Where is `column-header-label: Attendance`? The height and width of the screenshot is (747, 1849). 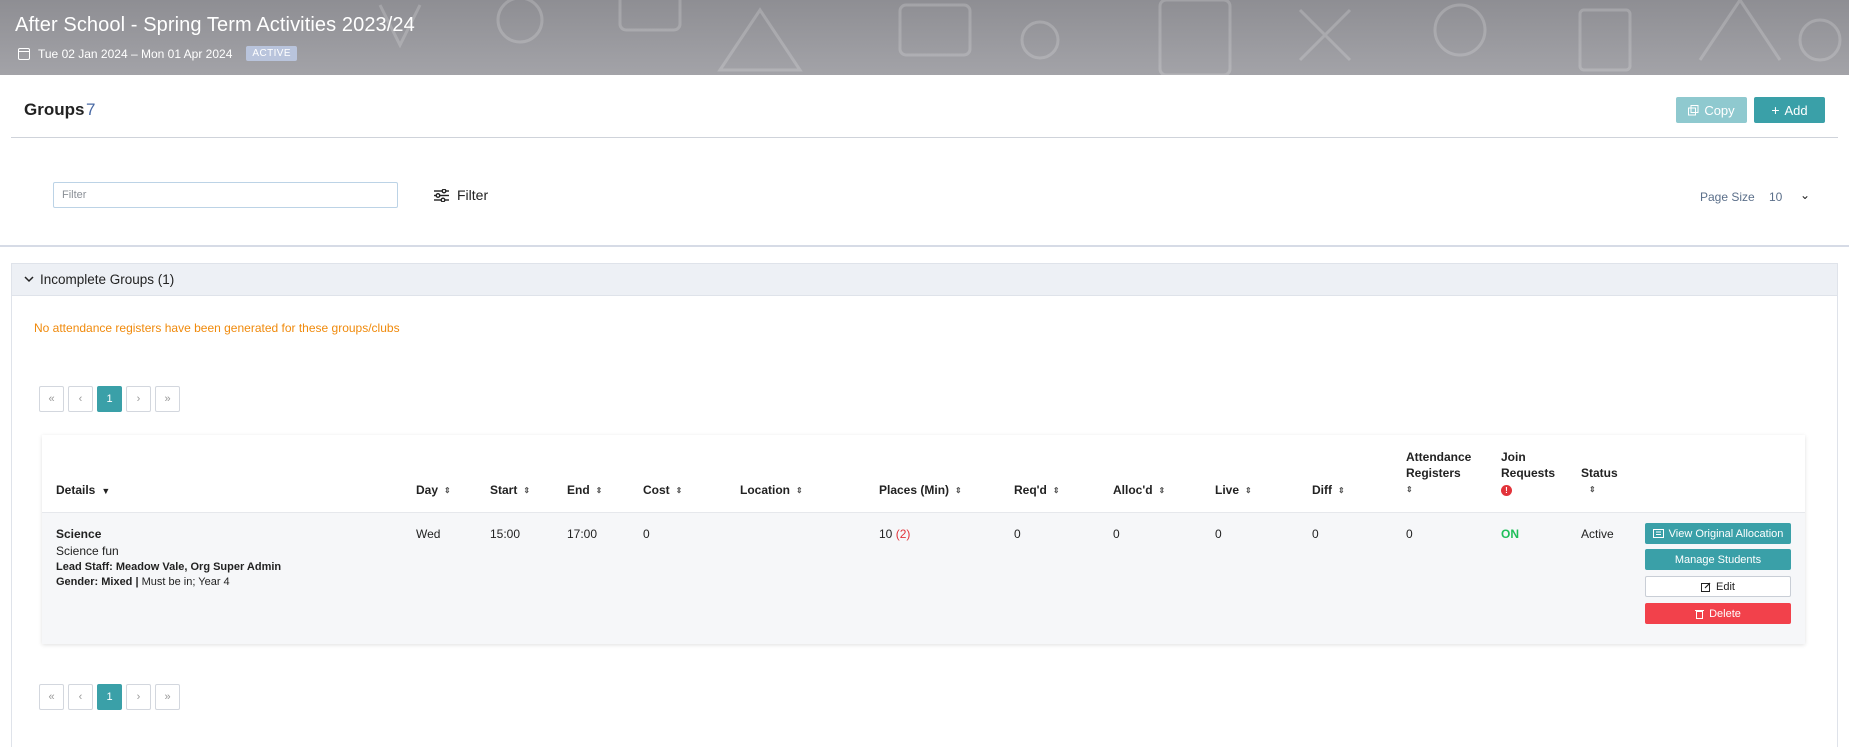 column-header-label: Attendance is located at coordinates (1439, 457).